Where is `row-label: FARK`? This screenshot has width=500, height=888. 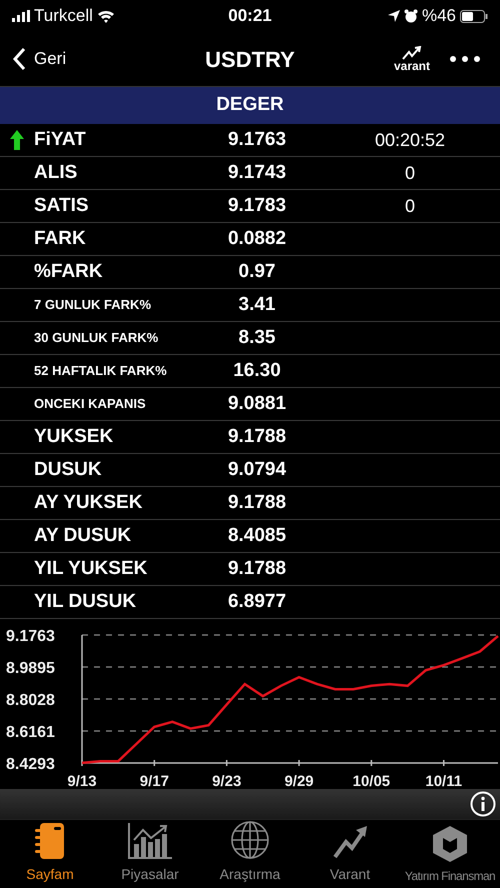 row-label: FARK is located at coordinates (60, 238).